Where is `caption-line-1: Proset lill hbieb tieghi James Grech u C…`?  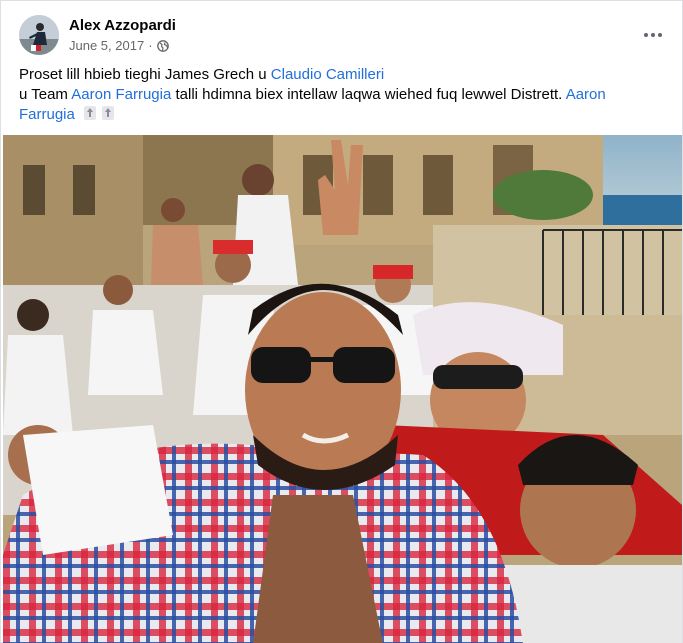 caption-line-1: Proset lill hbieb tieghi James Grech u C… is located at coordinates (344, 75).